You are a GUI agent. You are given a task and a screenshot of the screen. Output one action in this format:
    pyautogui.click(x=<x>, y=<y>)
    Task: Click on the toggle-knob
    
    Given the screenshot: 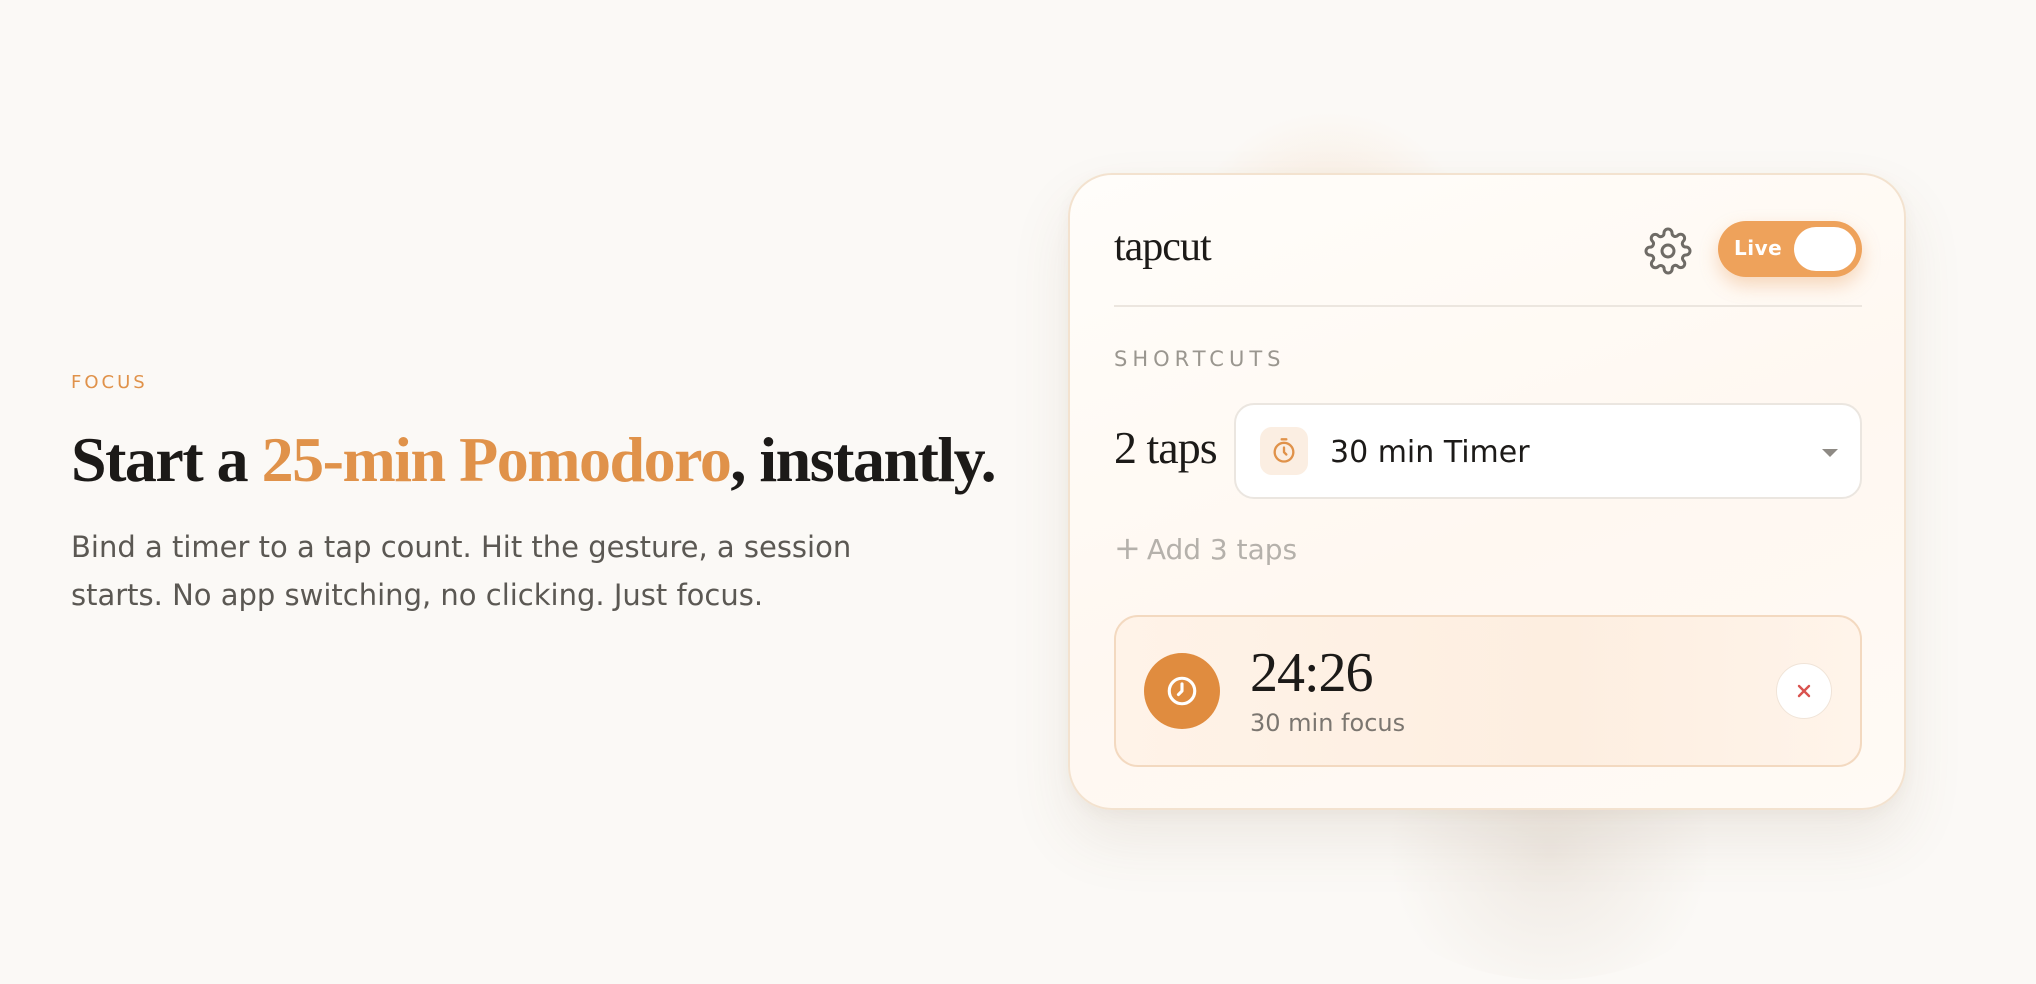 What is the action you would take?
    pyautogui.click(x=1825, y=249)
    